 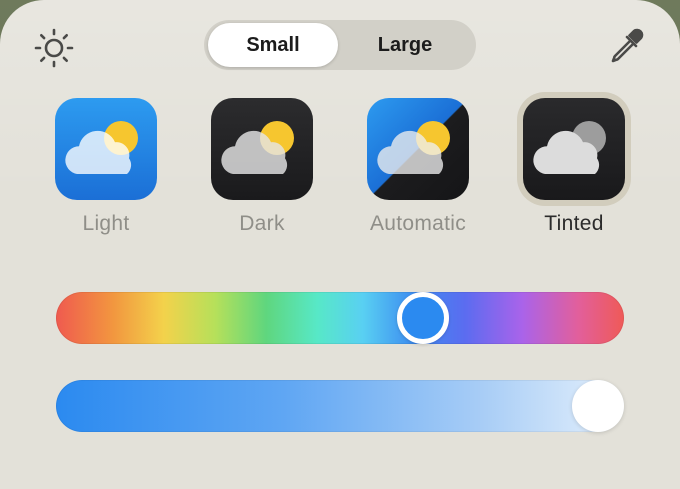 I want to click on variant-tinted: Tinted, so click(x=574, y=164).